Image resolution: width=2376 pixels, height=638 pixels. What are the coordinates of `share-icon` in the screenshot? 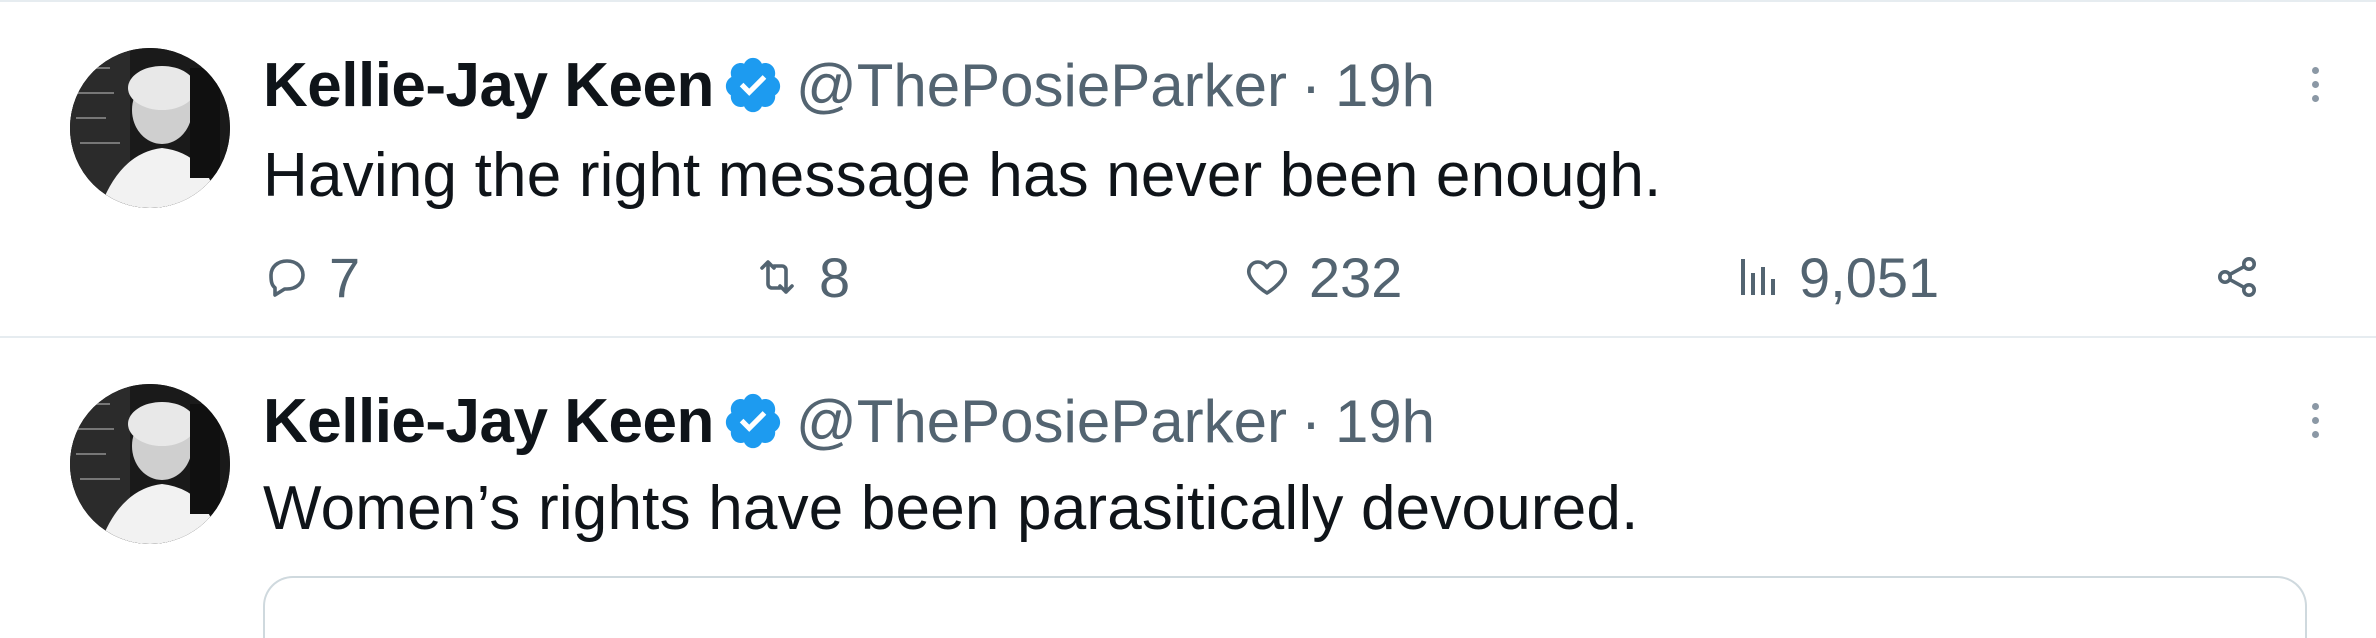 It's located at (2237, 277).